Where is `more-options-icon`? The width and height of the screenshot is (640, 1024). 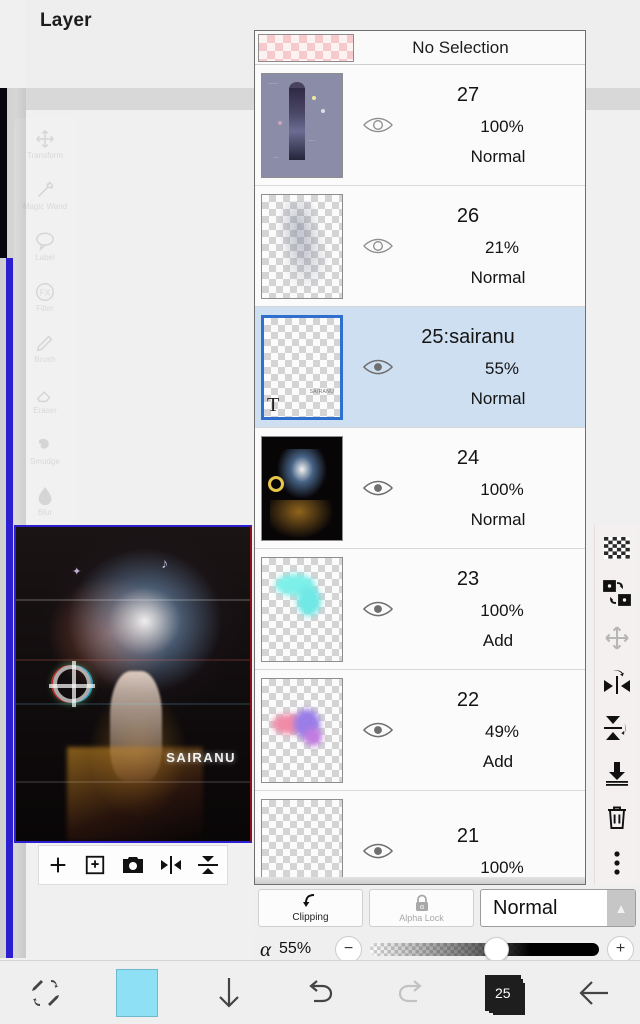
more-options-icon is located at coordinates (617, 863).